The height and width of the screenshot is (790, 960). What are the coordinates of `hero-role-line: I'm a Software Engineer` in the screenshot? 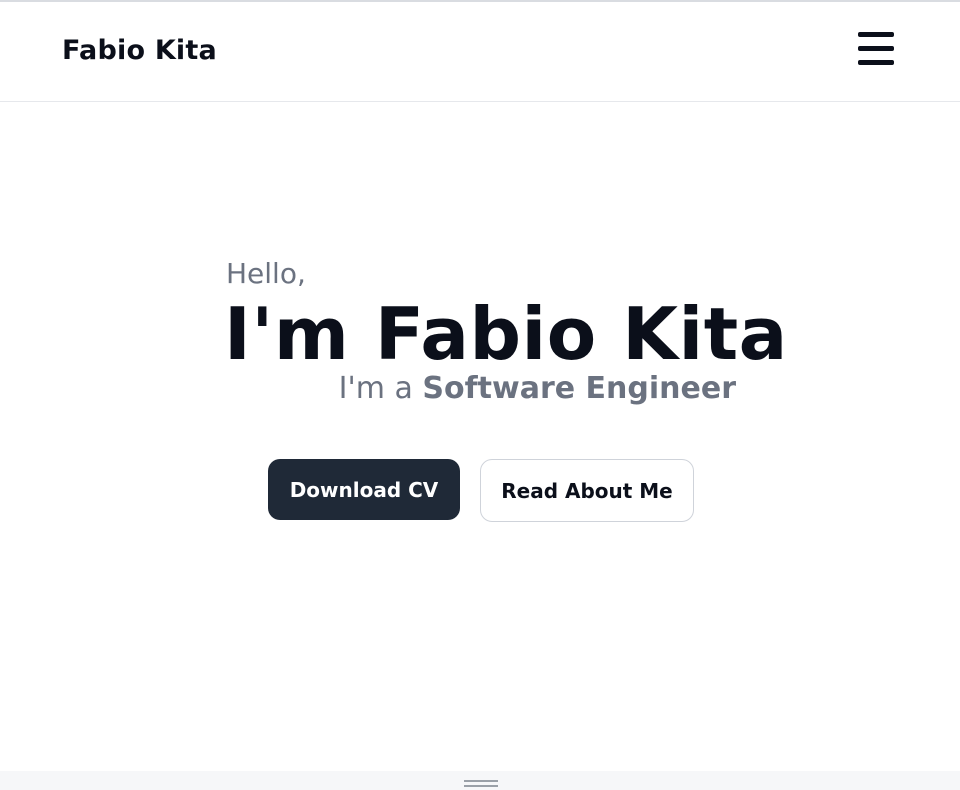 It's located at (537, 389).